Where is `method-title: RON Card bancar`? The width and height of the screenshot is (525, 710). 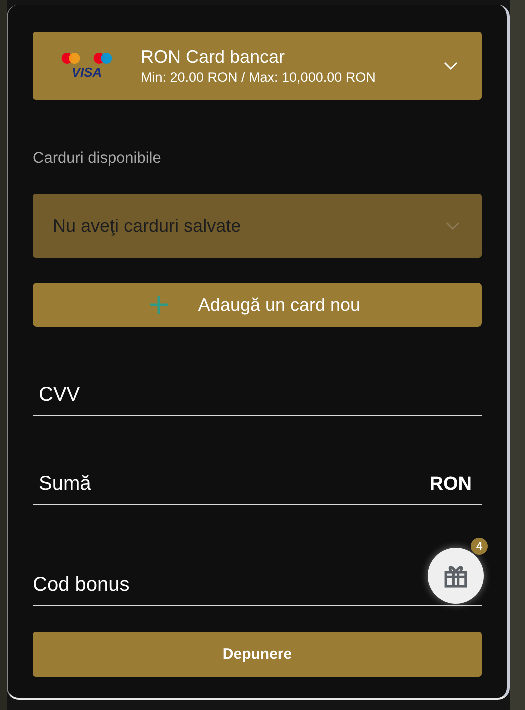 method-title: RON Card bancar is located at coordinates (213, 57).